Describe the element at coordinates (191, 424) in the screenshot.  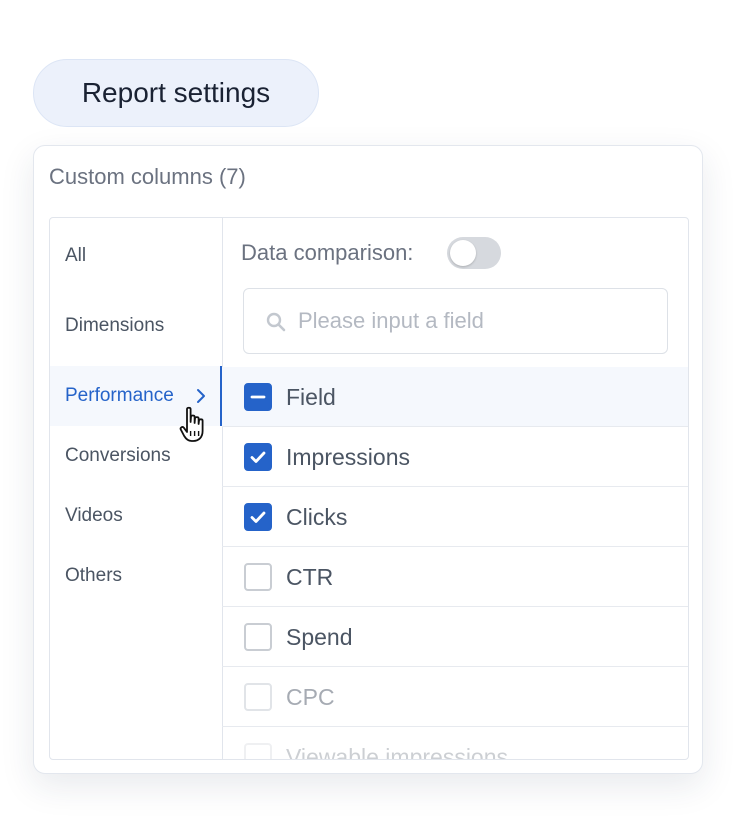
I see `hand-pointer-icon` at that location.